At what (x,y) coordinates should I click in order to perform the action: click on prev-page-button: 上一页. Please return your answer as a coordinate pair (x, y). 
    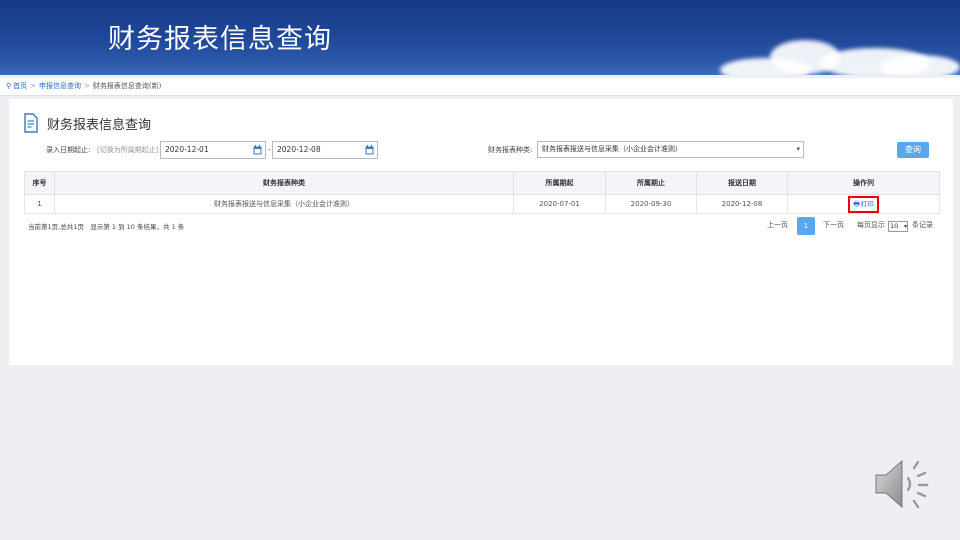
    Looking at the image, I should click on (777, 225).